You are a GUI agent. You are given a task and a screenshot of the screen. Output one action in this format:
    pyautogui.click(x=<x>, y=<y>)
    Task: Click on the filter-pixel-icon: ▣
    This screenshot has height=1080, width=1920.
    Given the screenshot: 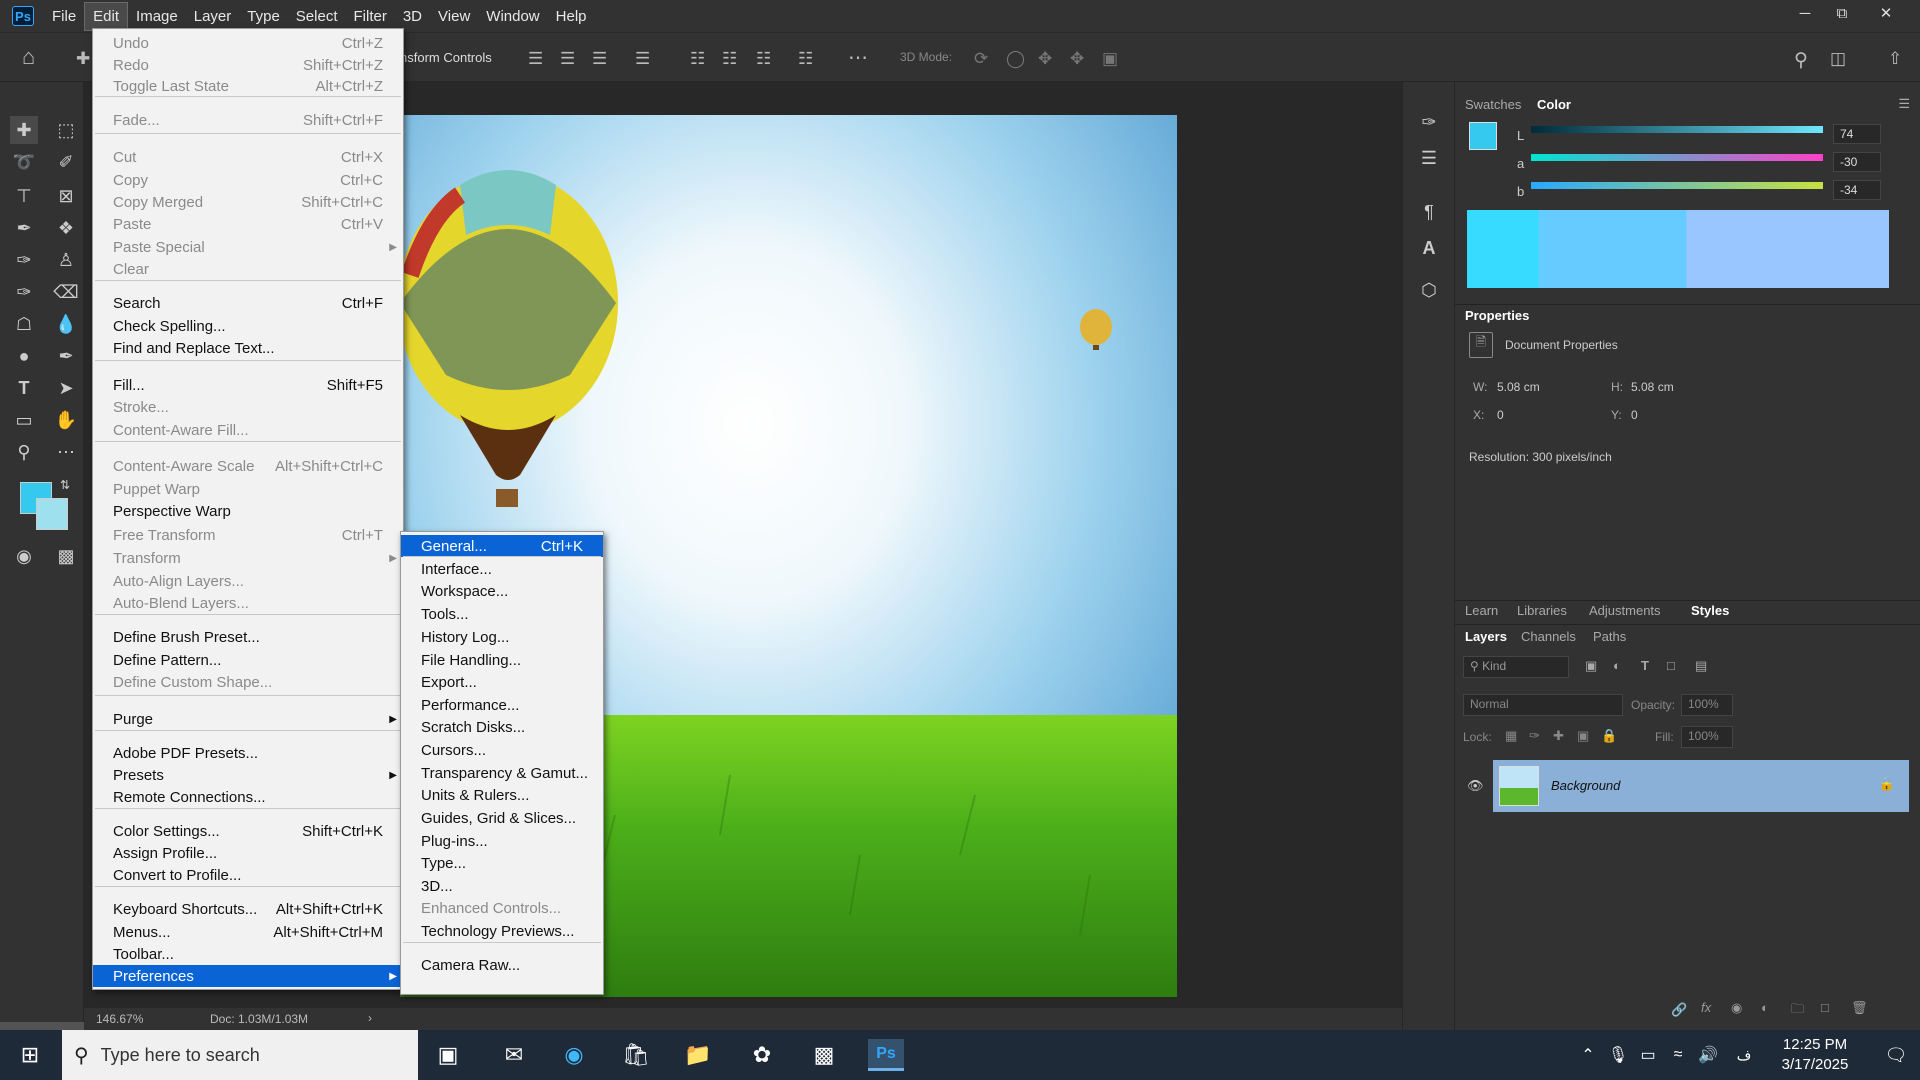 What is the action you would take?
    pyautogui.click(x=1591, y=666)
    